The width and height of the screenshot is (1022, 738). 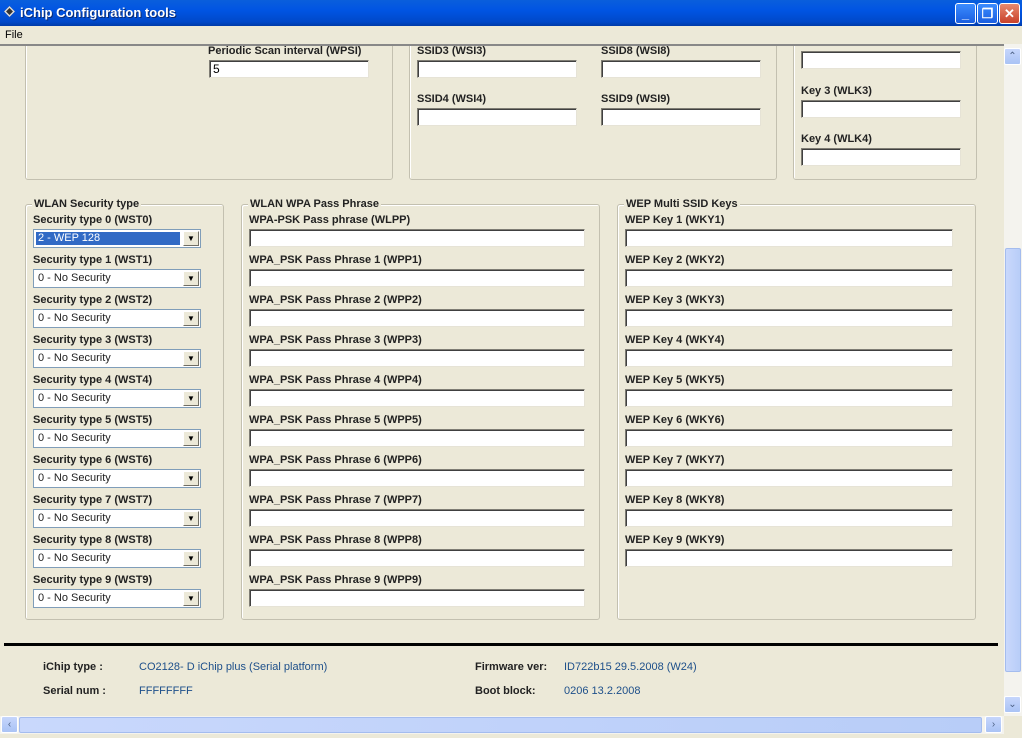 I want to click on maximize-button: ❐, so click(x=987, y=13).